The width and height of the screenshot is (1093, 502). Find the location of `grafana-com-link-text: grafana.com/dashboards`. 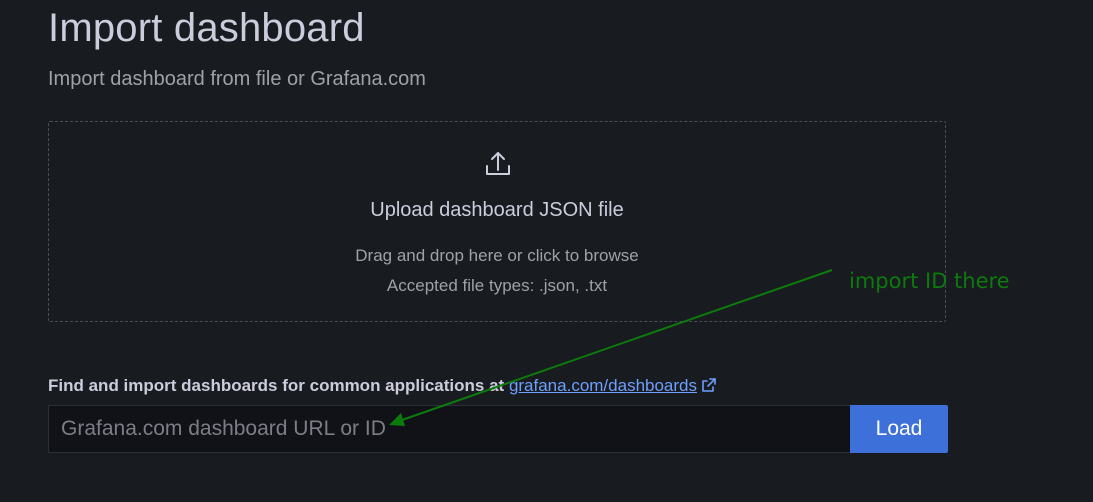

grafana-com-link-text: grafana.com/dashboards is located at coordinates (602, 385).